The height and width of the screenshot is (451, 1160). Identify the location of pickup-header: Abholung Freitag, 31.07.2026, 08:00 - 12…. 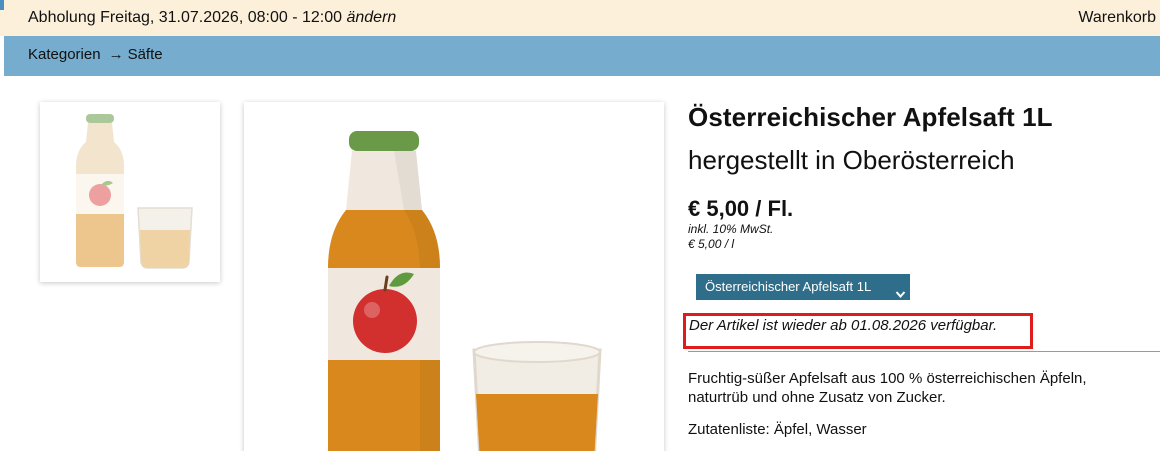
(580, 18).